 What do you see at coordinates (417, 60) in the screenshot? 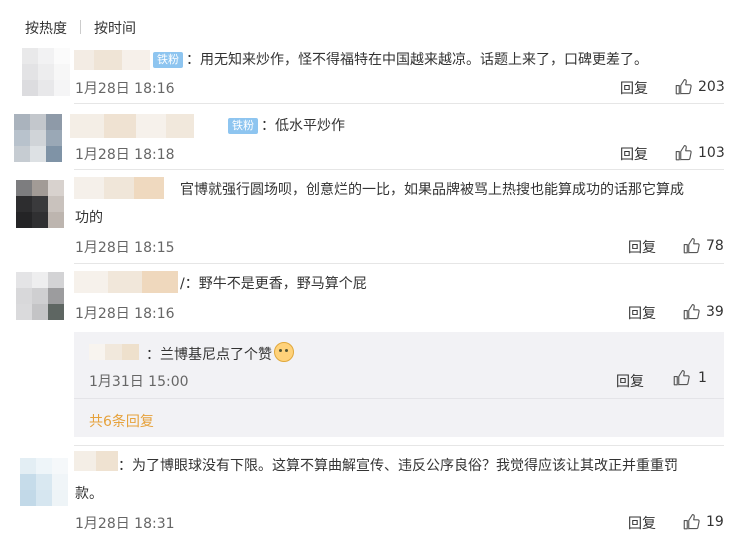
I see `comment-text: ：用无知来炒作，怪不得福特在中国越来越凉。话题上来了，口碑更差了。` at bounding box center [417, 60].